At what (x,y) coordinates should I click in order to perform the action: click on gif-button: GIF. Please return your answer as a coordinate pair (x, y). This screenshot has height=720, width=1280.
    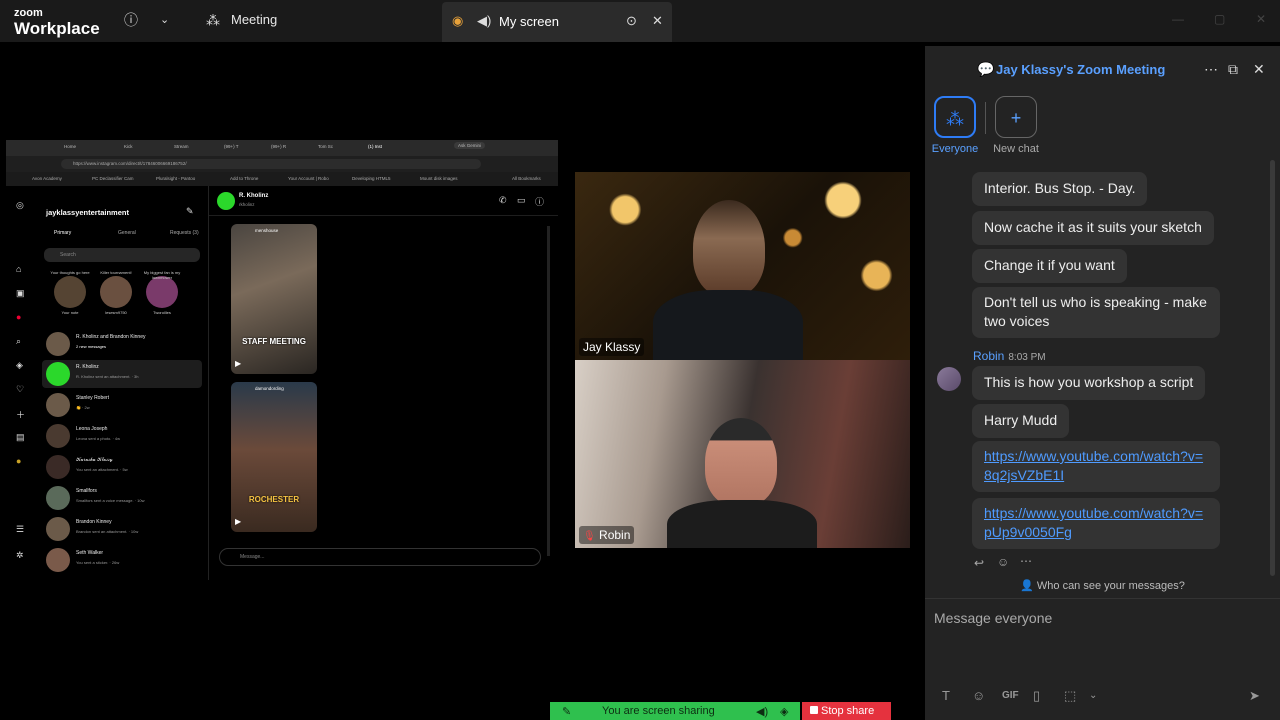
    Looking at the image, I should click on (1010, 695).